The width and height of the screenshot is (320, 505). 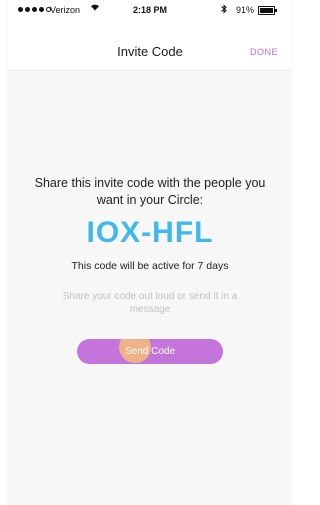 What do you see at coordinates (150, 232) in the screenshot?
I see `invite-code: IOX-HFL` at bounding box center [150, 232].